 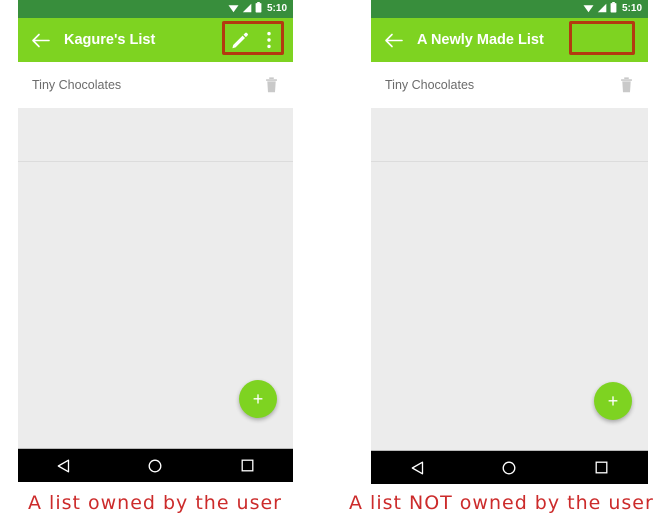 I want to click on app-bar: A Newly Made List, so click(x=509, y=40).